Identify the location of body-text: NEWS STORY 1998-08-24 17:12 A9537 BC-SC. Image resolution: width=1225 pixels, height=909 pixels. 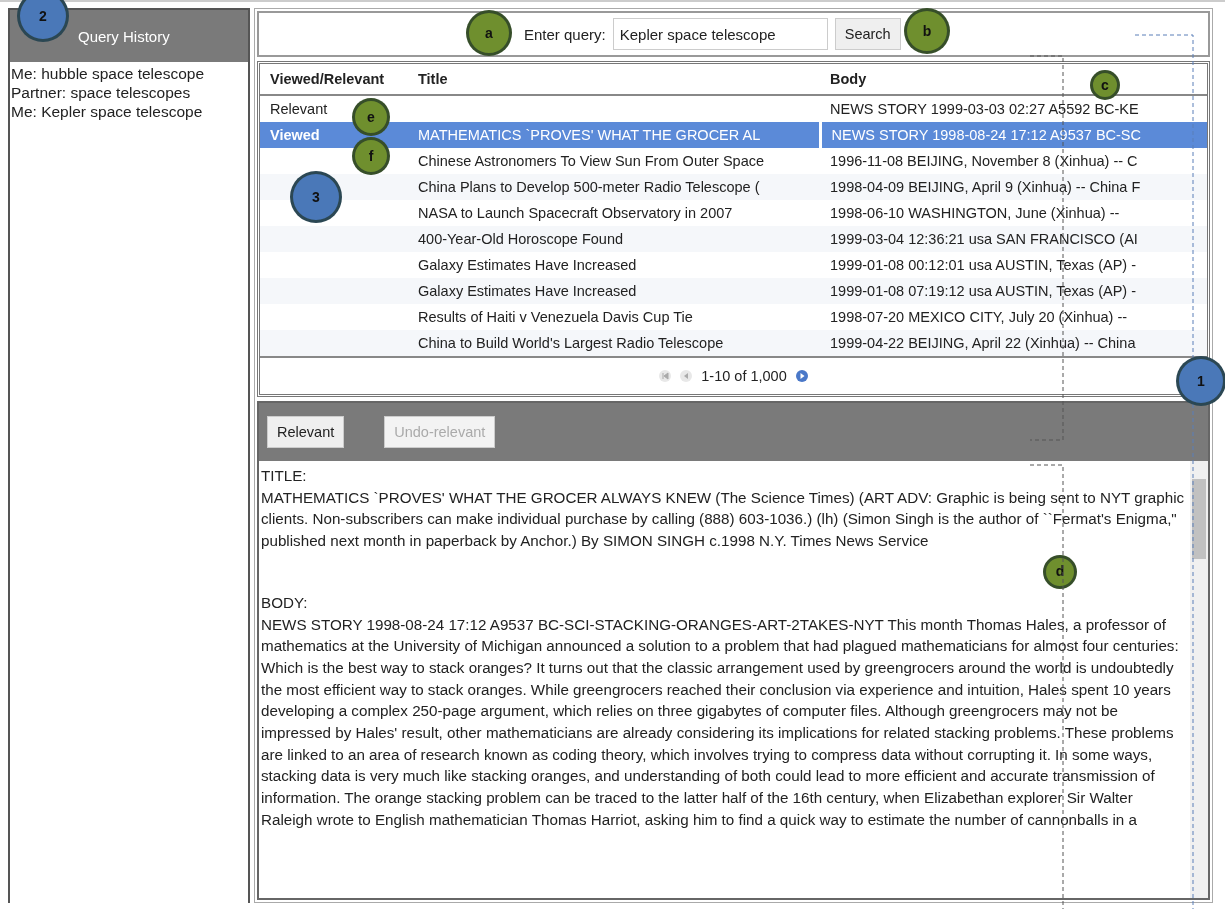
(986, 135).